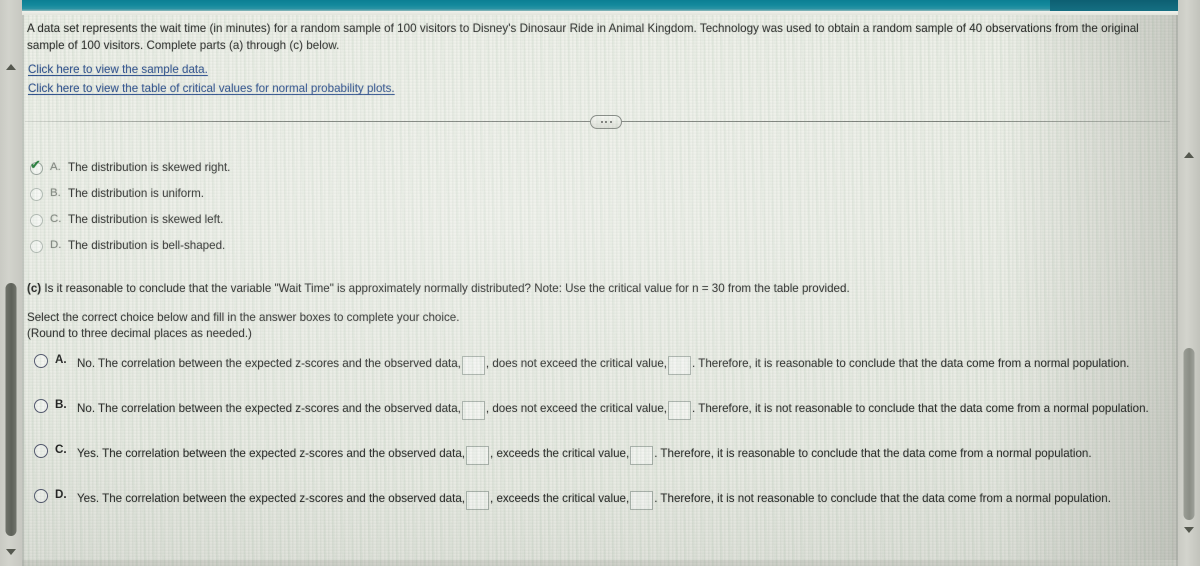 This screenshot has width=1200, height=566. What do you see at coordinates (61, 404) in the screenshot?
I see `choice-b-letter: B.` at bounding box center [61, 404].